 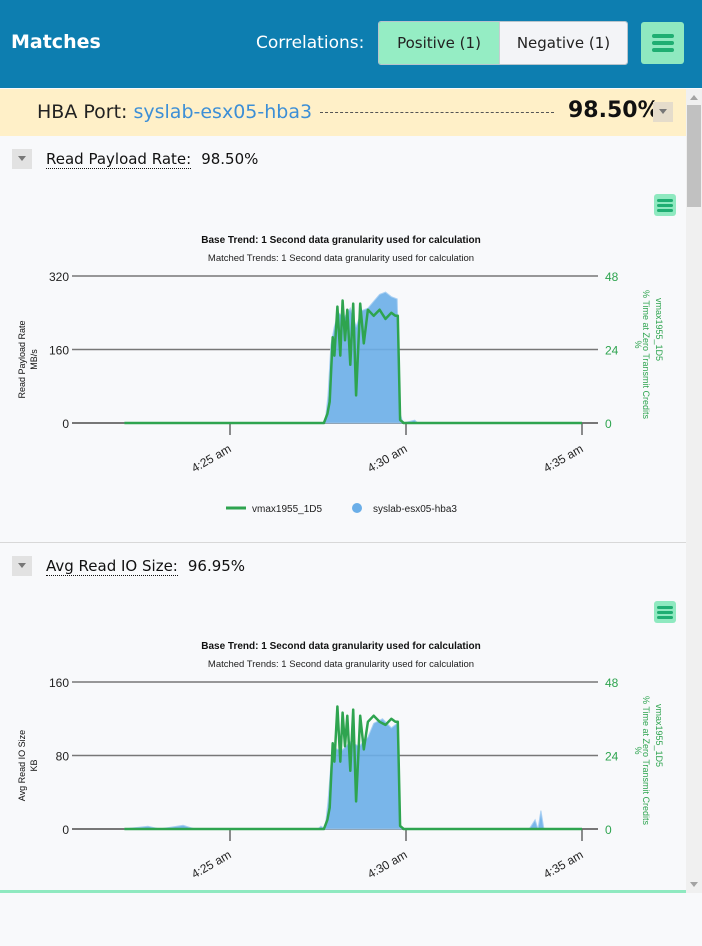 I want to click on section-header: Avg Read IO Size: 96.95%, so click(x=146, y=566).